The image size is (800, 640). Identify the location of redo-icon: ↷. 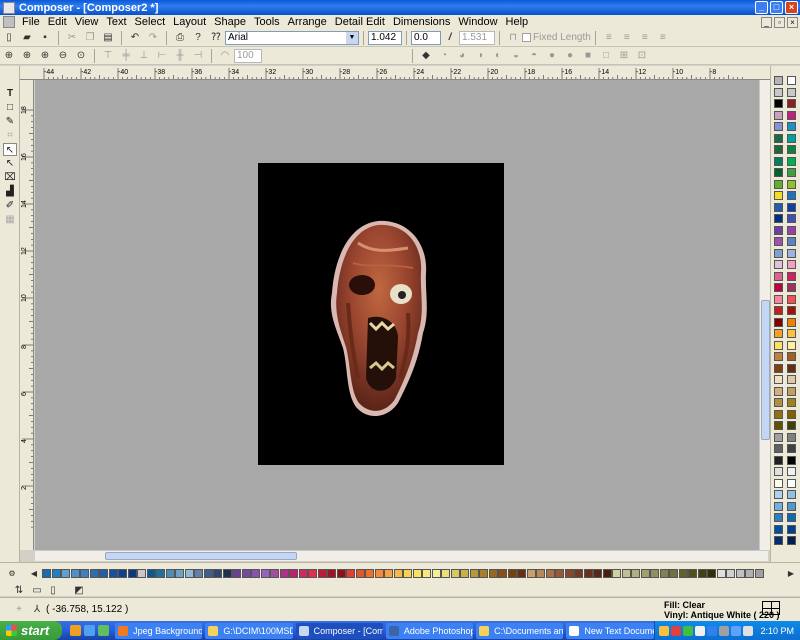
(153, 38).